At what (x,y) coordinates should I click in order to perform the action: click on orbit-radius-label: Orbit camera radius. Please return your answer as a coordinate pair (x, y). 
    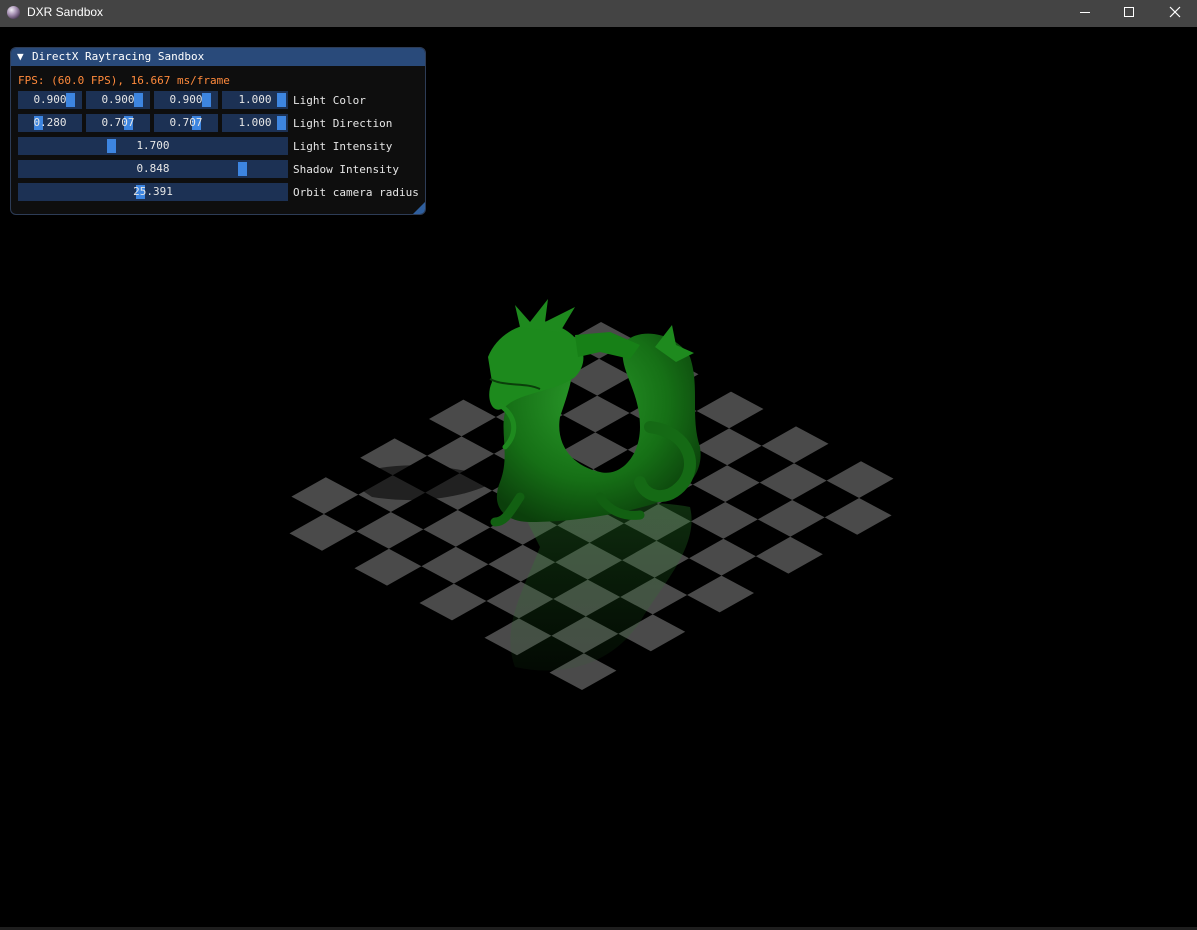
    Looking at the image, I should click on (356, 192).